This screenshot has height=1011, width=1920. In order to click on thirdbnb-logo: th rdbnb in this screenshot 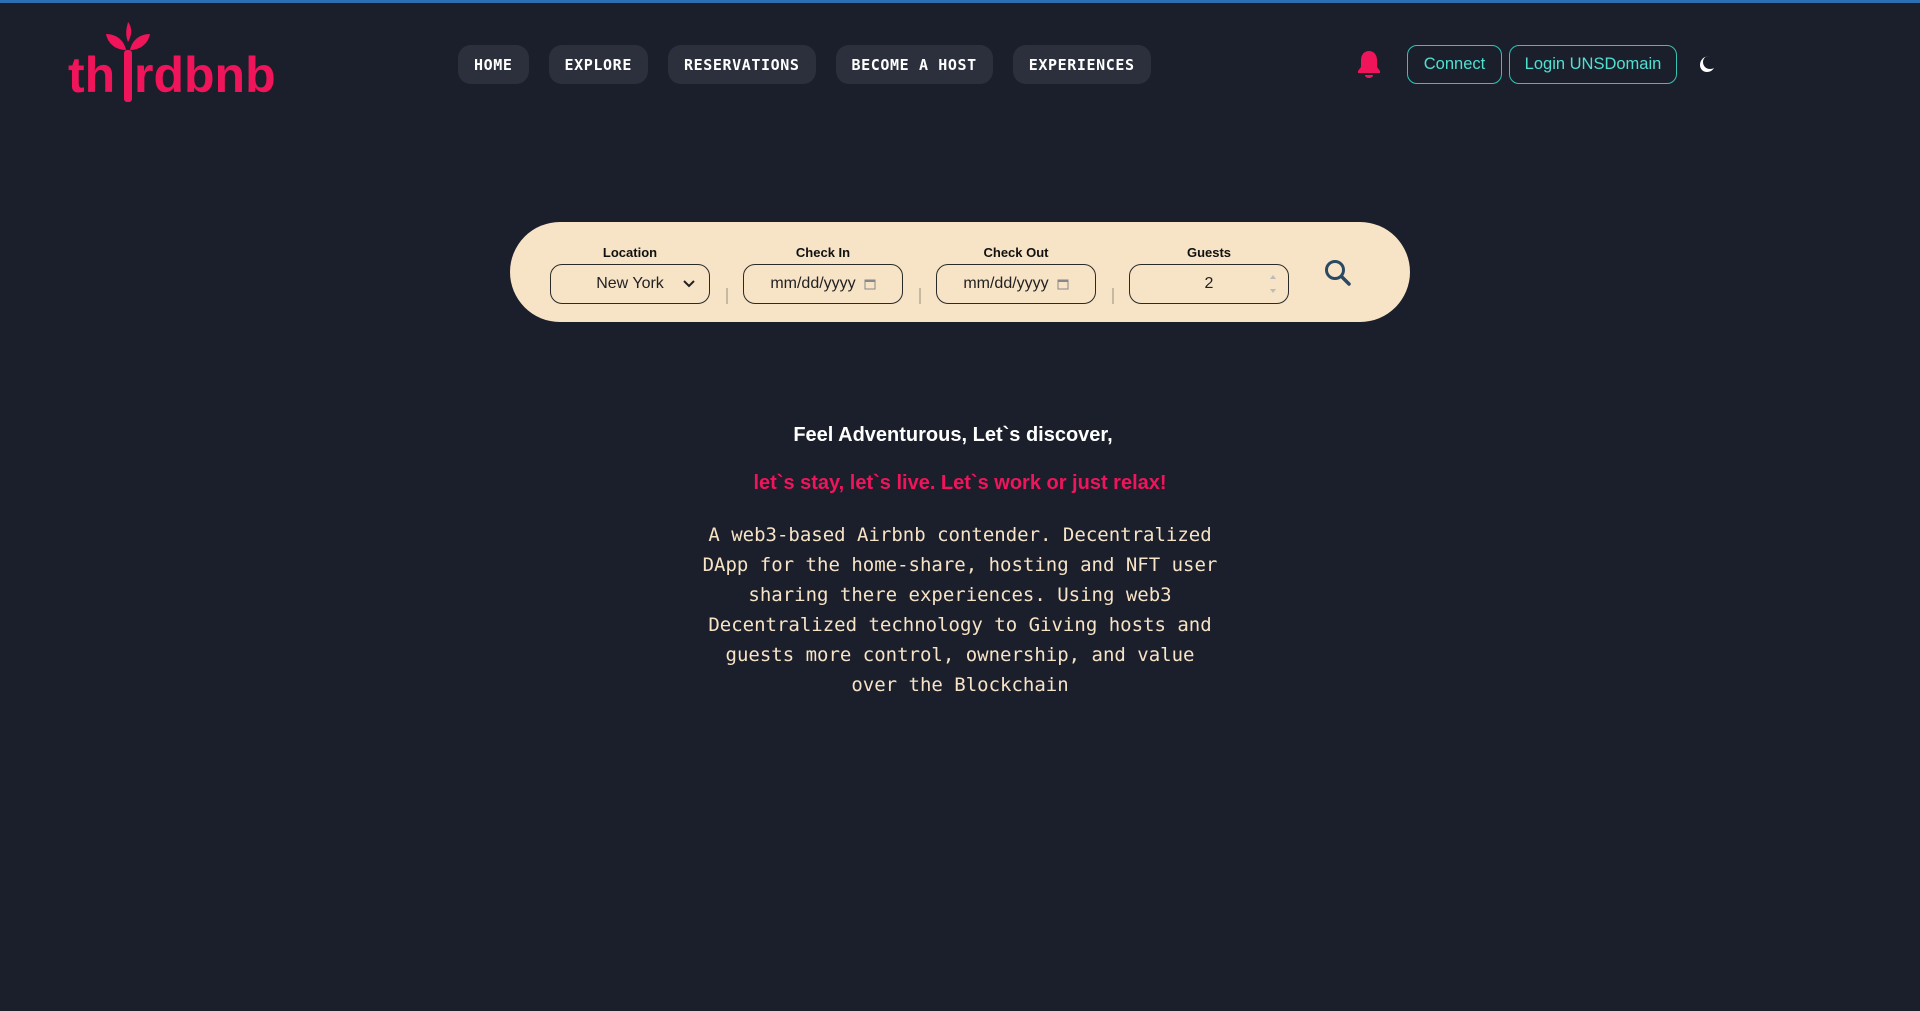, I will do `click(176, 64)`.